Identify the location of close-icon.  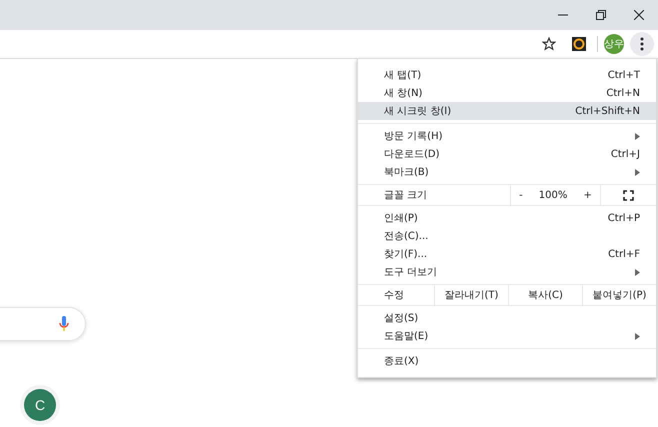
(639, 15).